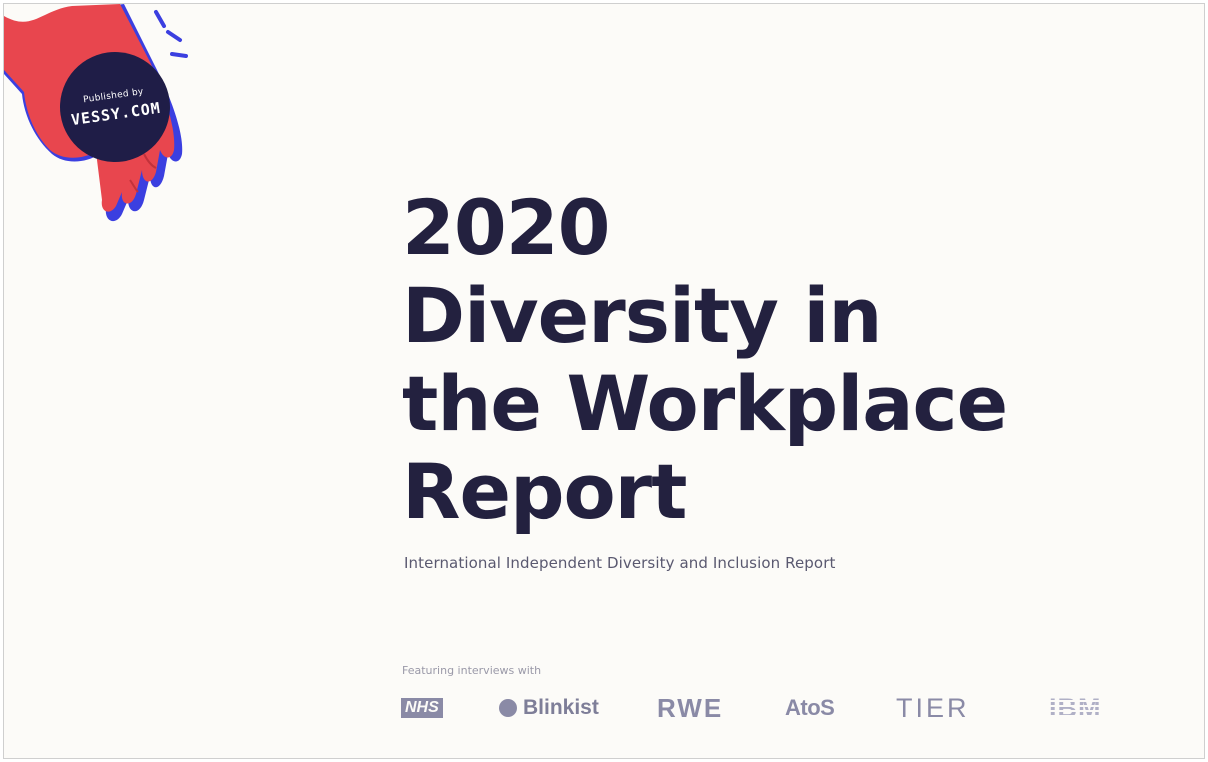  Describe the element at coordinates (1075, 707) in the screenshot. I see `ibm-logo: IBM` at that location.